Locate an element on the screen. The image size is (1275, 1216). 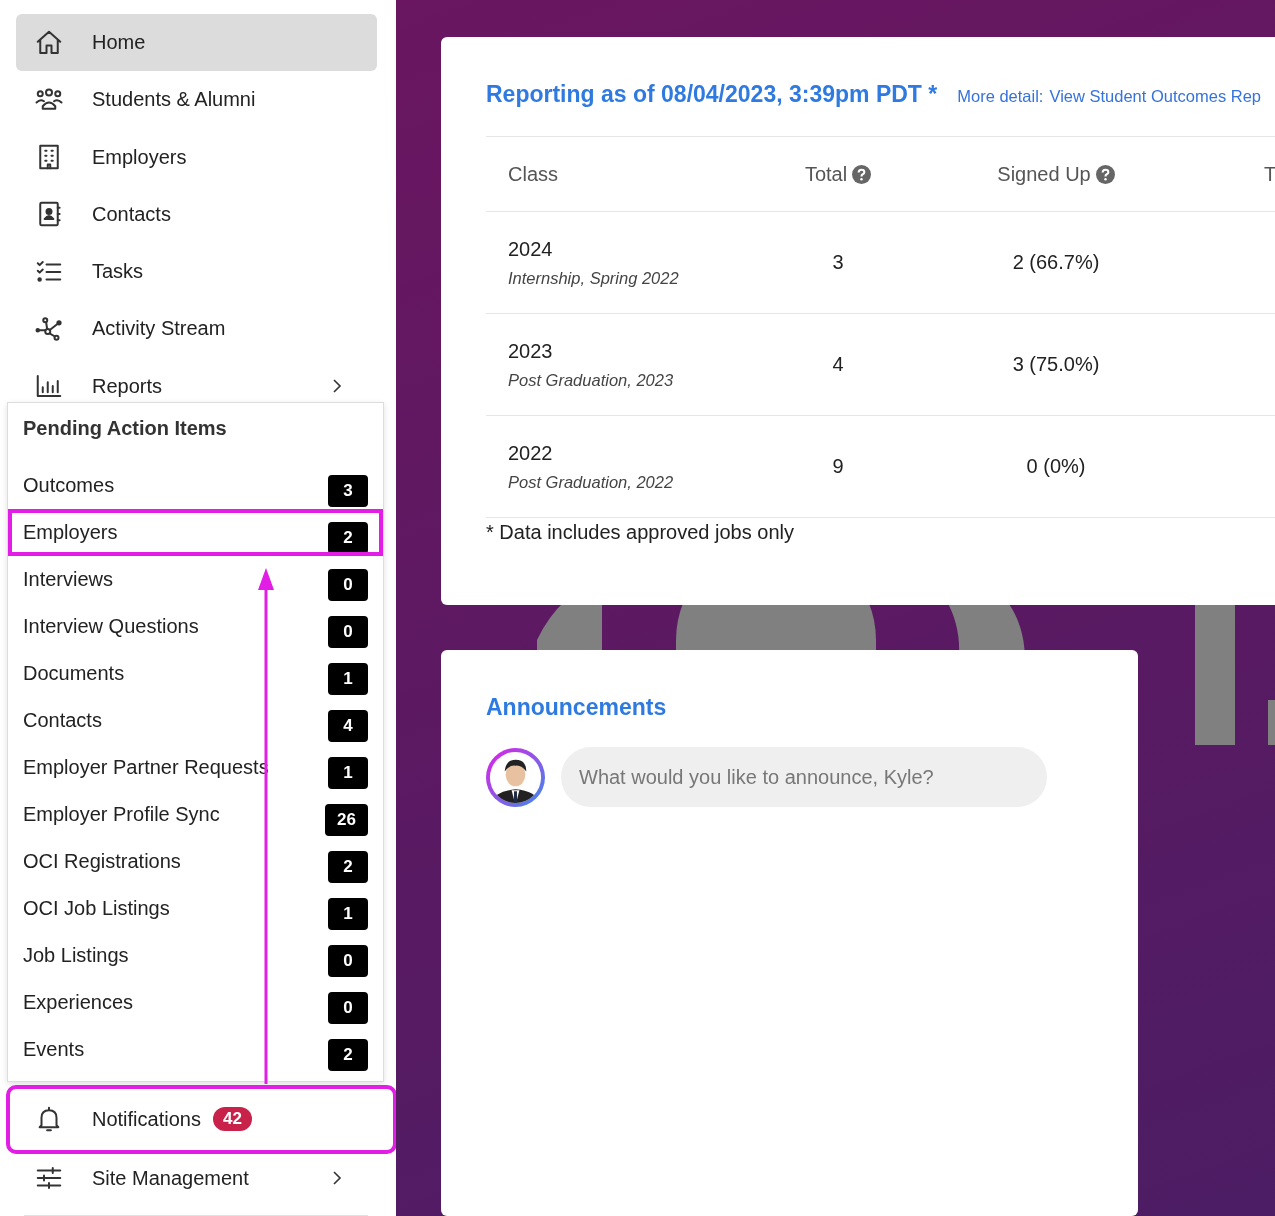
detail-label: More detail: is located at coordinates (1000, 96).